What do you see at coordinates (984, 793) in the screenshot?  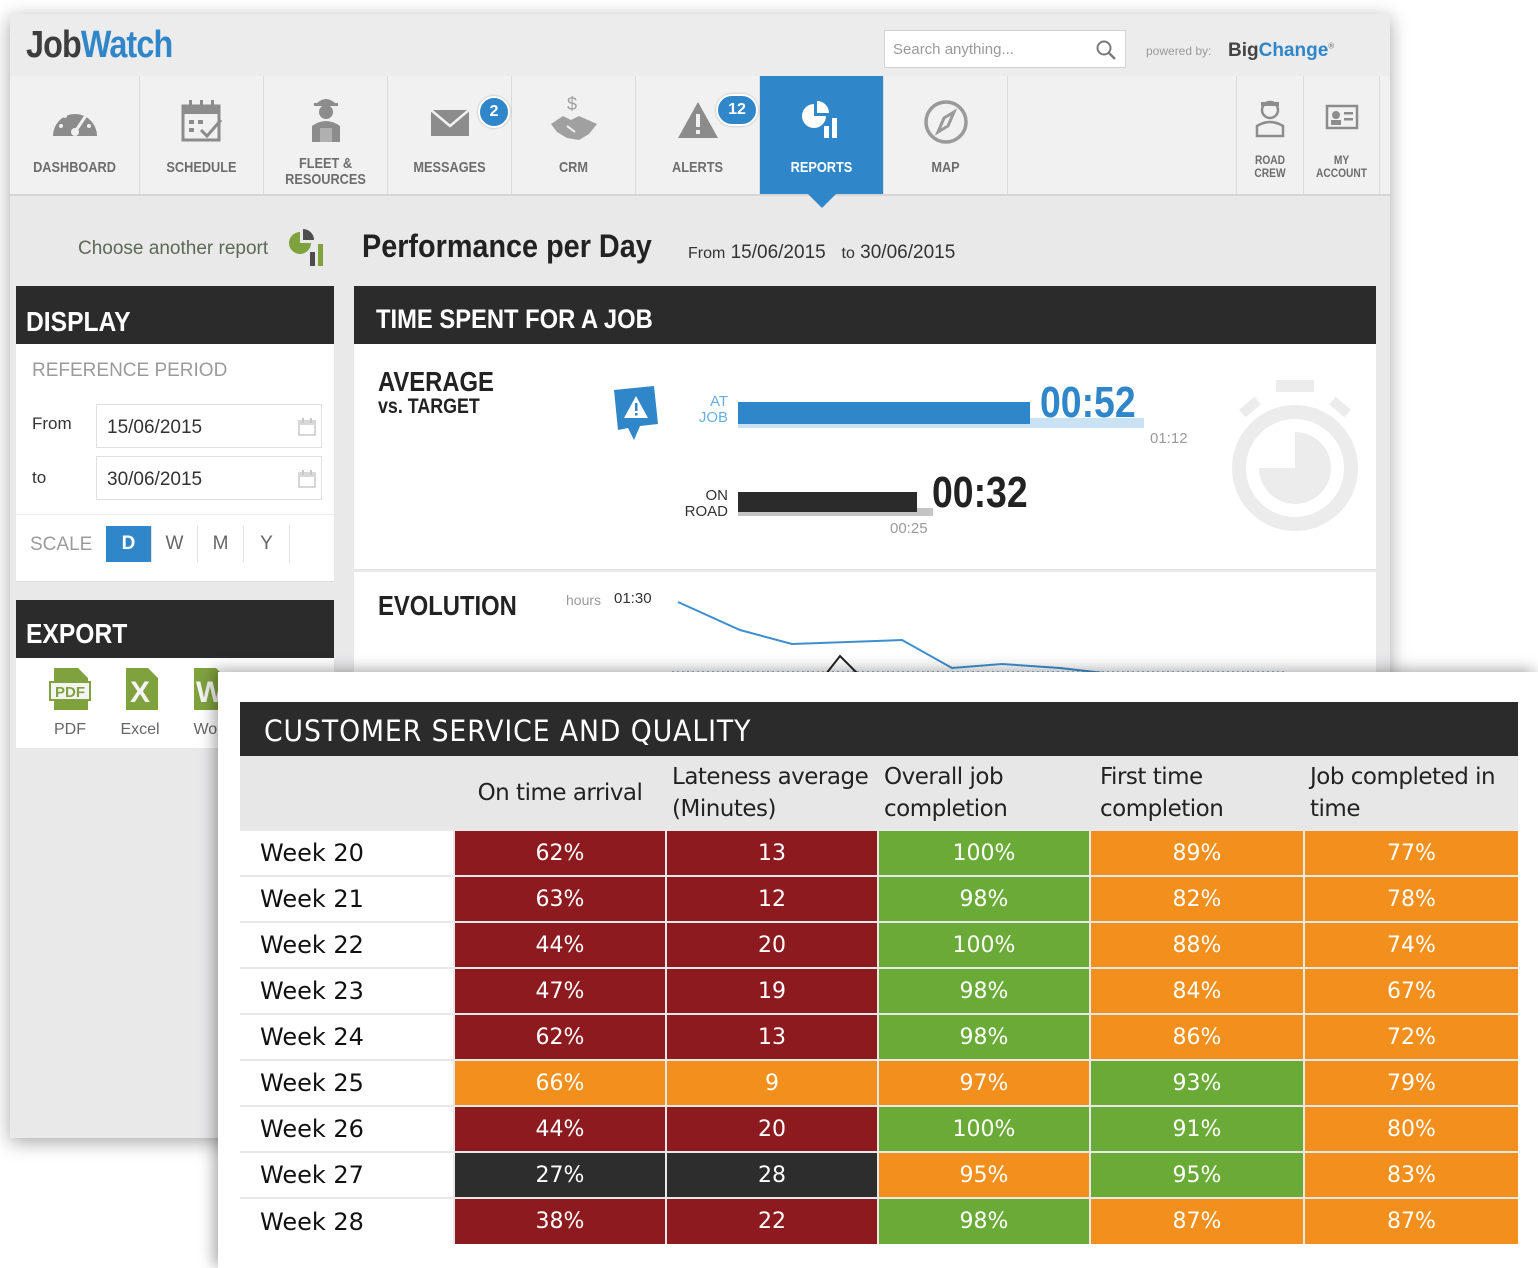 I see `header-overall-job-completion: Overall job completion` at bounding box center [984, 793].